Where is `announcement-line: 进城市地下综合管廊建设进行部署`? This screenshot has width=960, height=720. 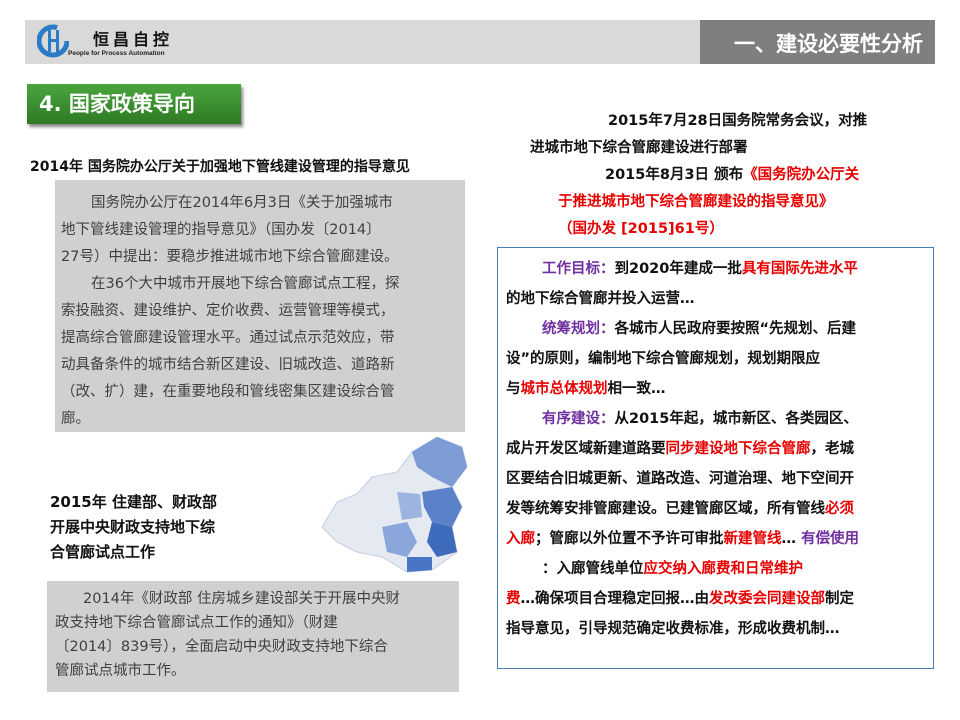 announcement-line: 进城市地下综合管廊建设进行部署 is located at coordinates (639, 148).